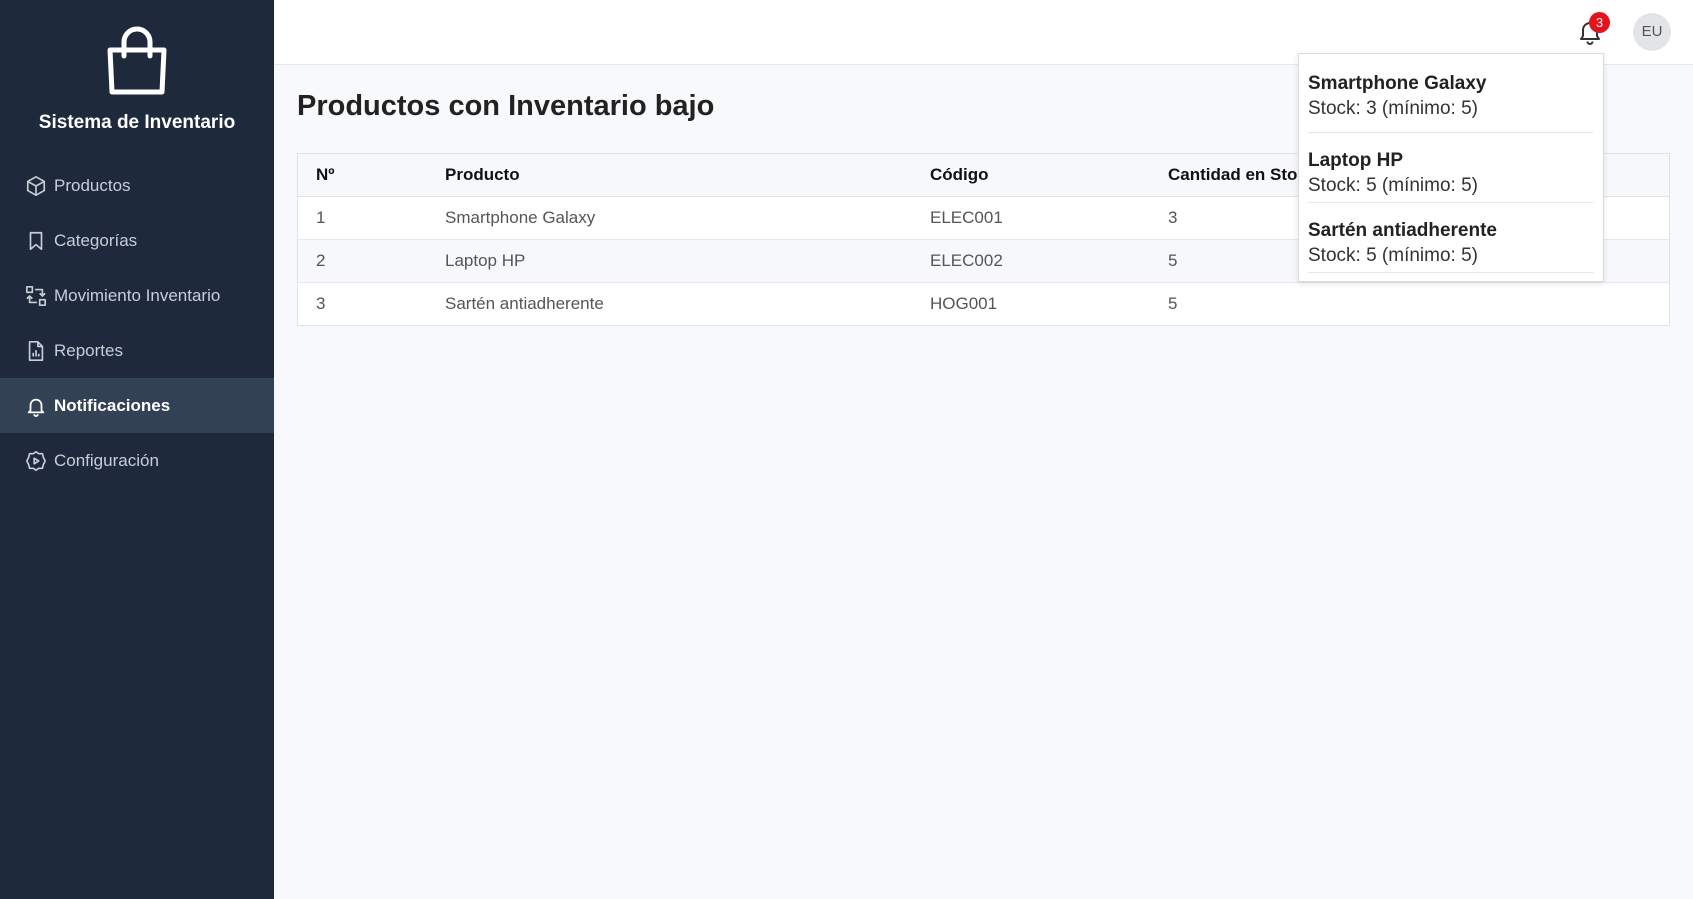  I want to click on shopping-bag-icon, so click(137, 60).